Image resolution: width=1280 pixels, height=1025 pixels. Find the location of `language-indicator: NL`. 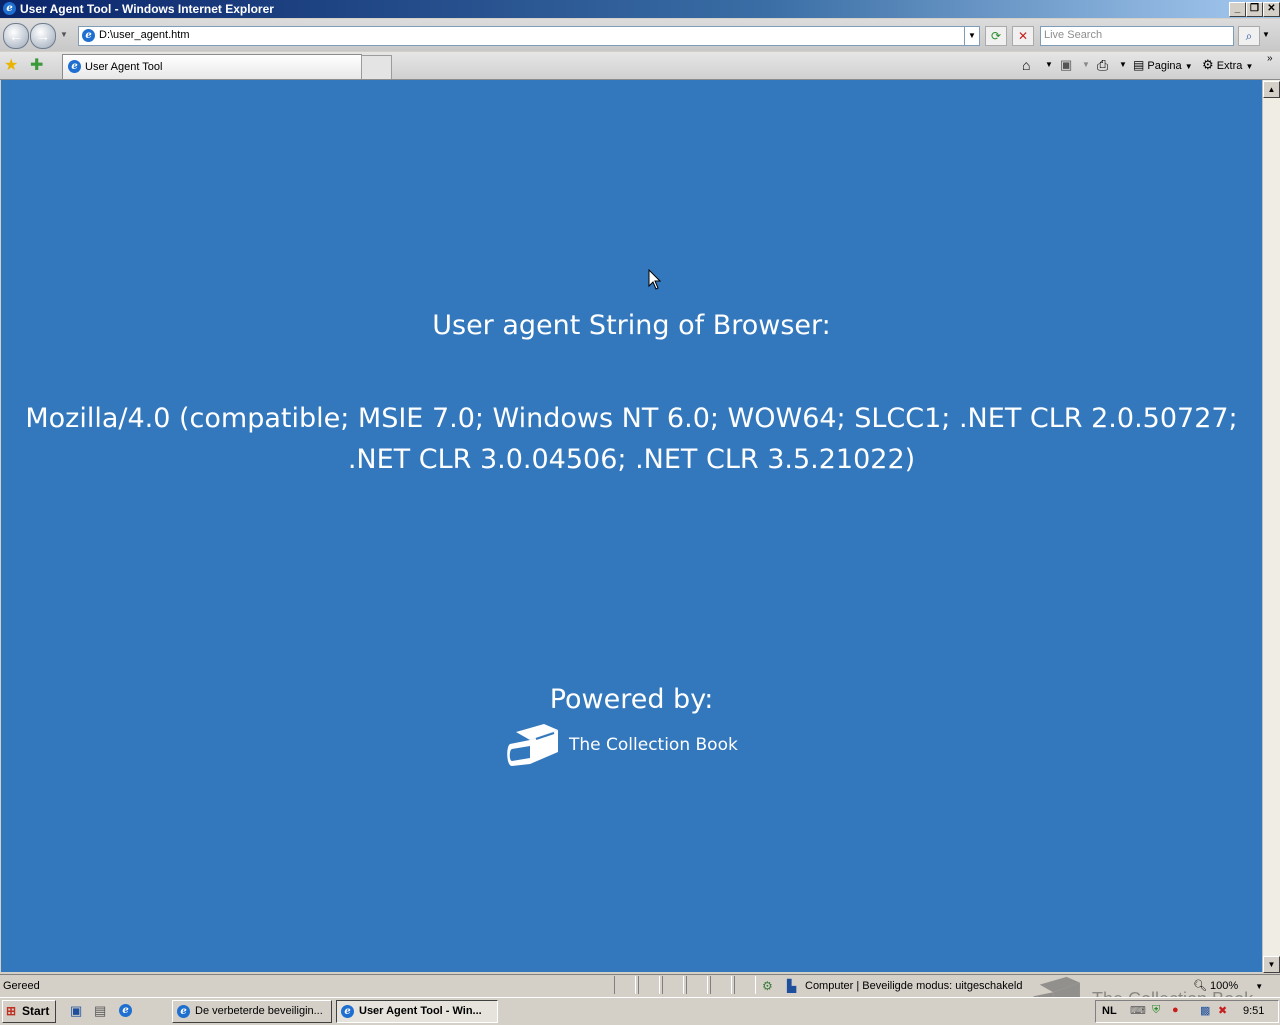

language-indicator: NL is located at coordinates (1109, 1011).